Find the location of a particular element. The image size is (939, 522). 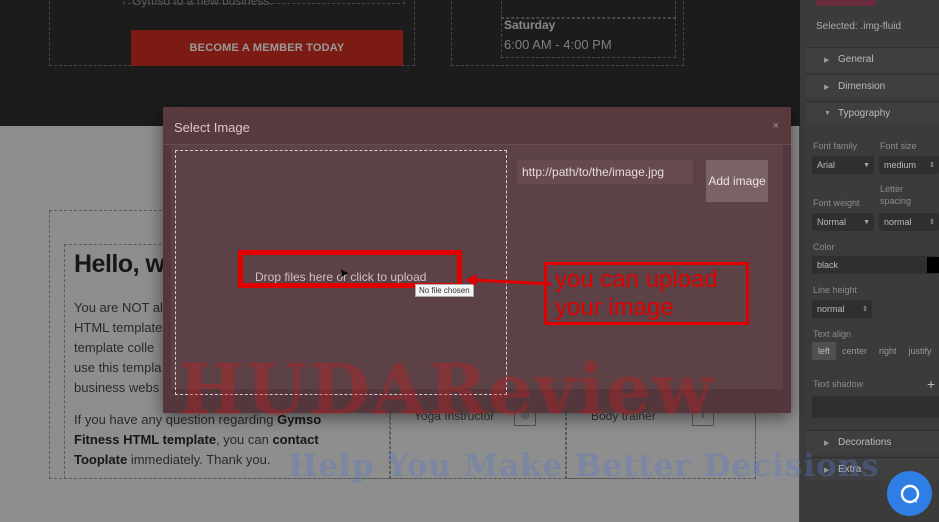

pointer-cursor-icon: ➤ is located at coordinates (344, 273).